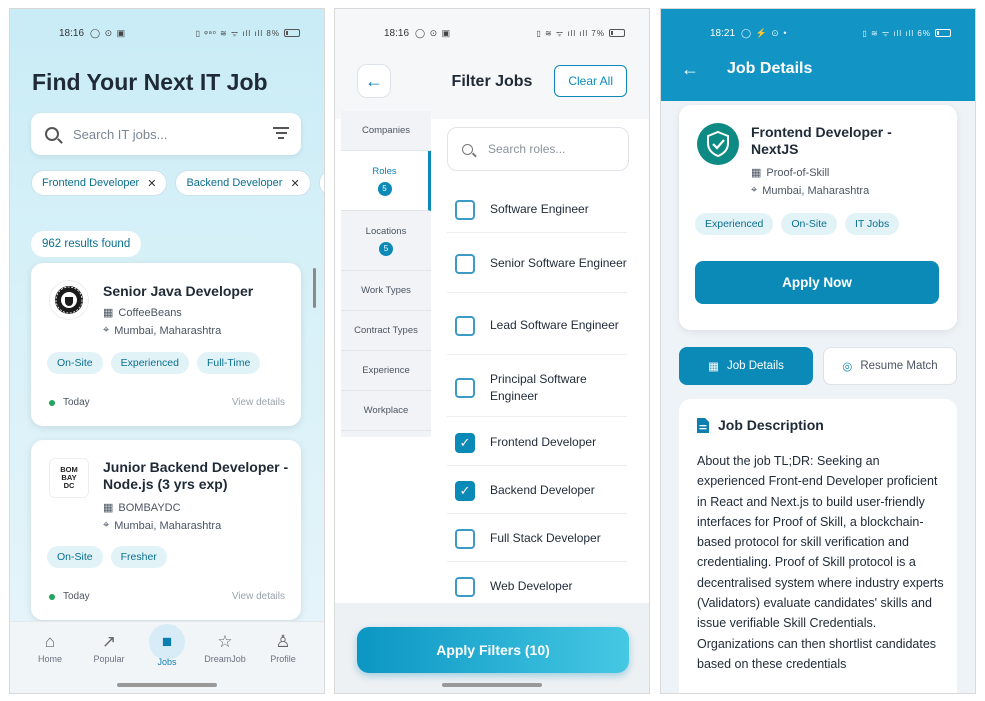  I want to click on company-logo, so click(69, 300).